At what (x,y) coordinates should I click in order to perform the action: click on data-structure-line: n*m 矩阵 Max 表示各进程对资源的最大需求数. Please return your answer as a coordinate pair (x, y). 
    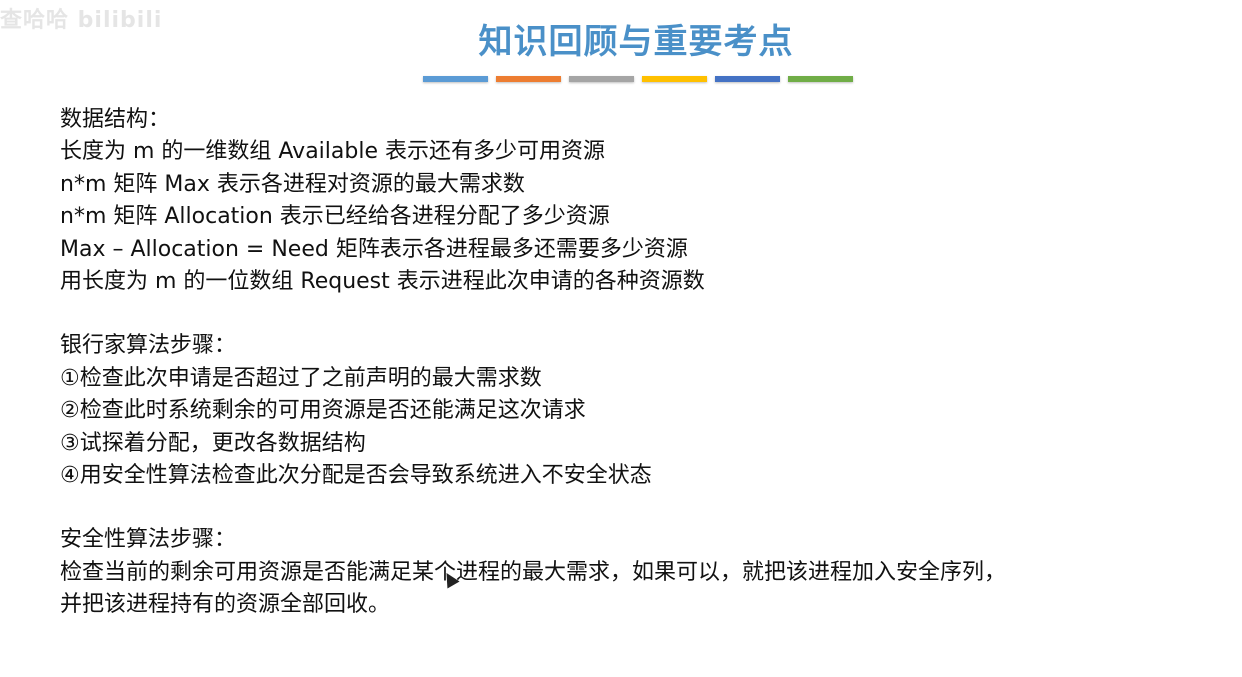
    Looking at the image, I should click on (292, 184).